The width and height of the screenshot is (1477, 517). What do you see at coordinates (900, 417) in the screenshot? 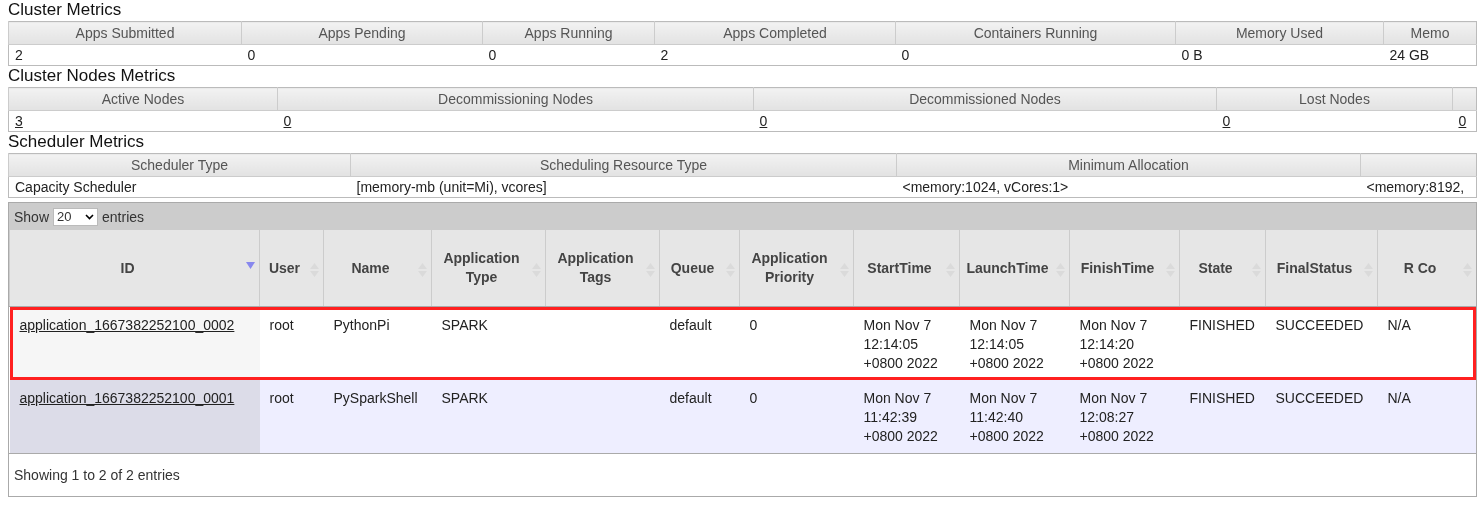
I see `table-cell: Mon Nov 7 11:42:39 +0800 2022` at bounding box center [900, 417].